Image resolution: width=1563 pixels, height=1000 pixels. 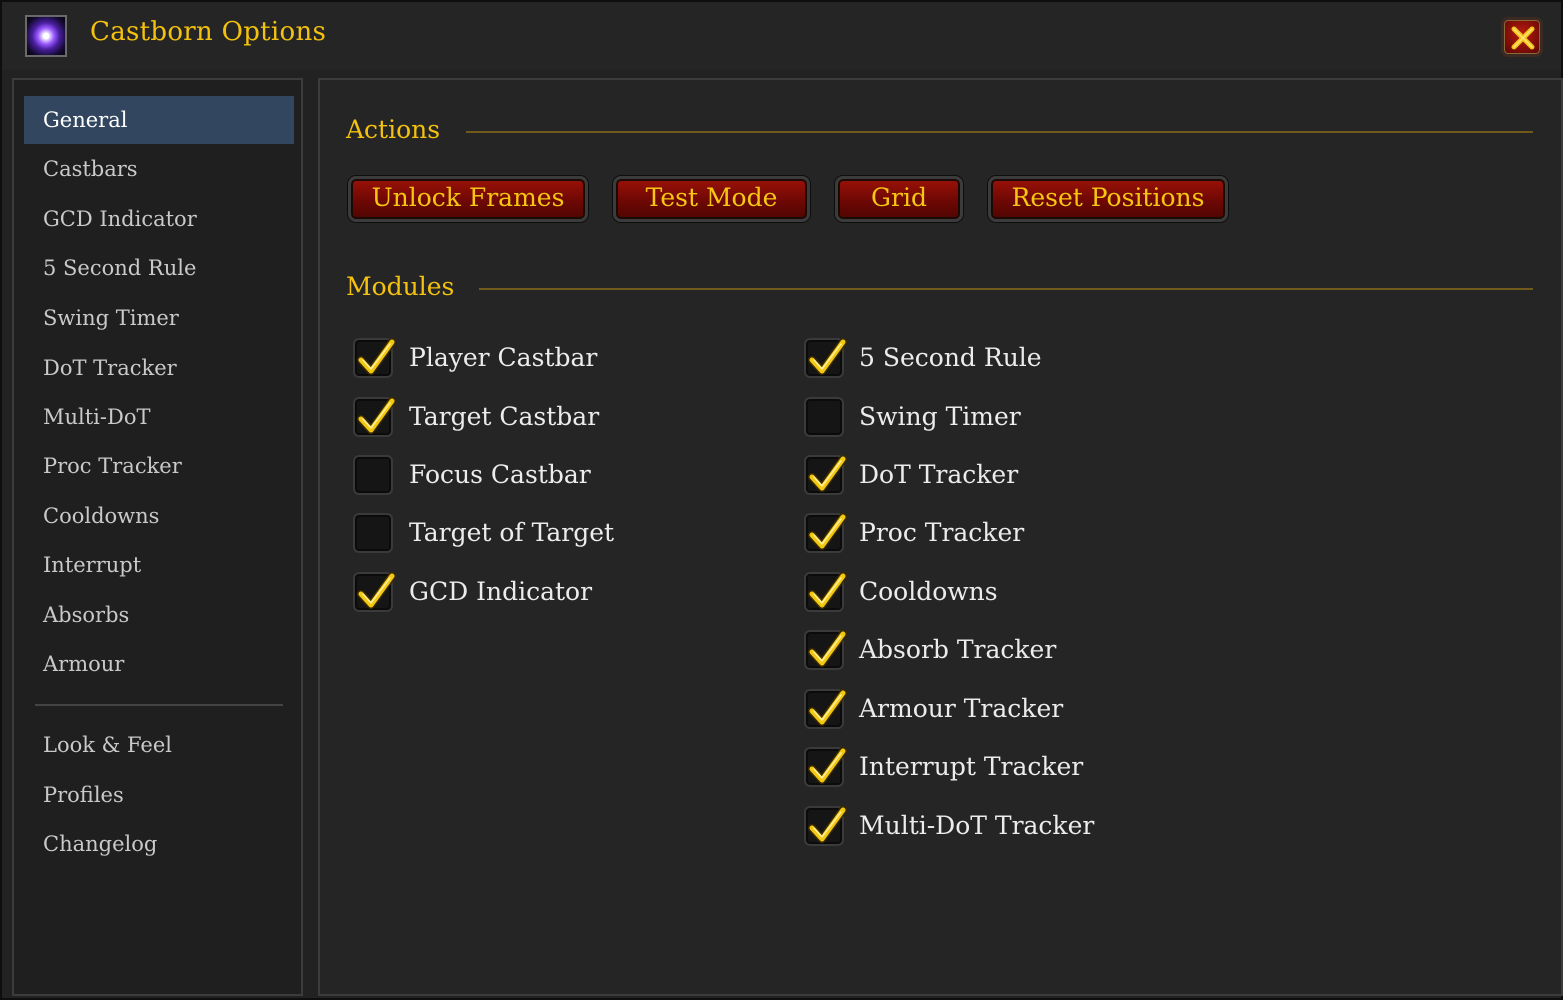 I want to click on checkbox-target-castbar, so click(x=374, y=417).